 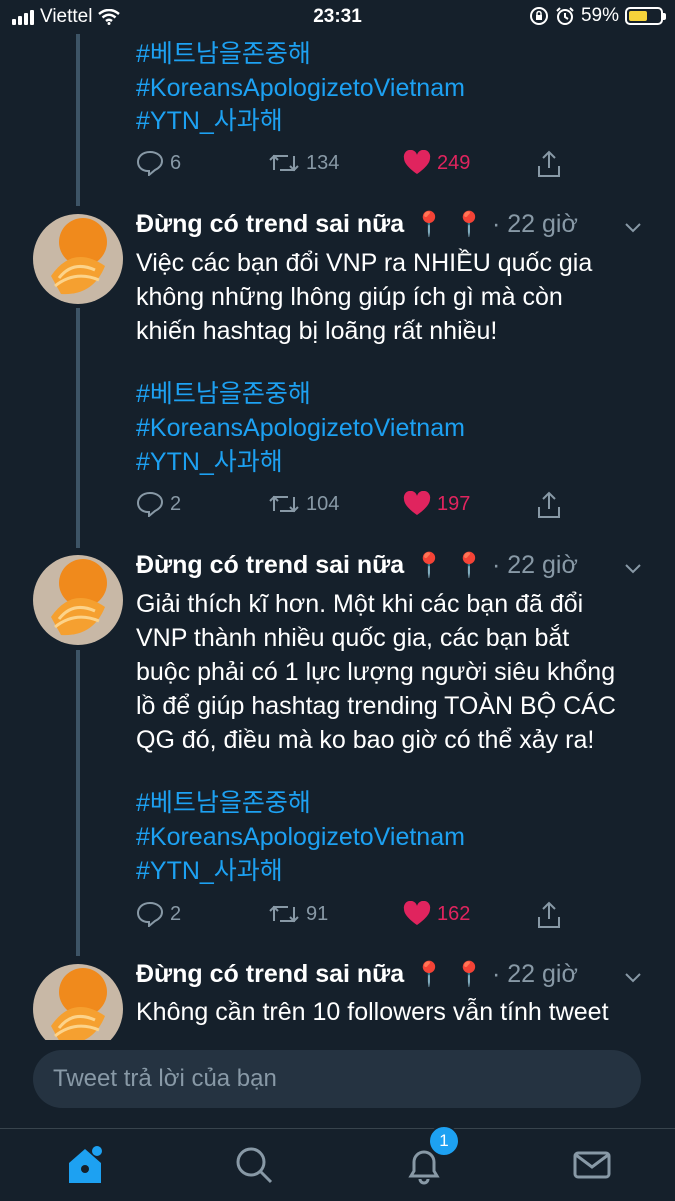 I want to click on battery-icon, so click(x=645, y=16).